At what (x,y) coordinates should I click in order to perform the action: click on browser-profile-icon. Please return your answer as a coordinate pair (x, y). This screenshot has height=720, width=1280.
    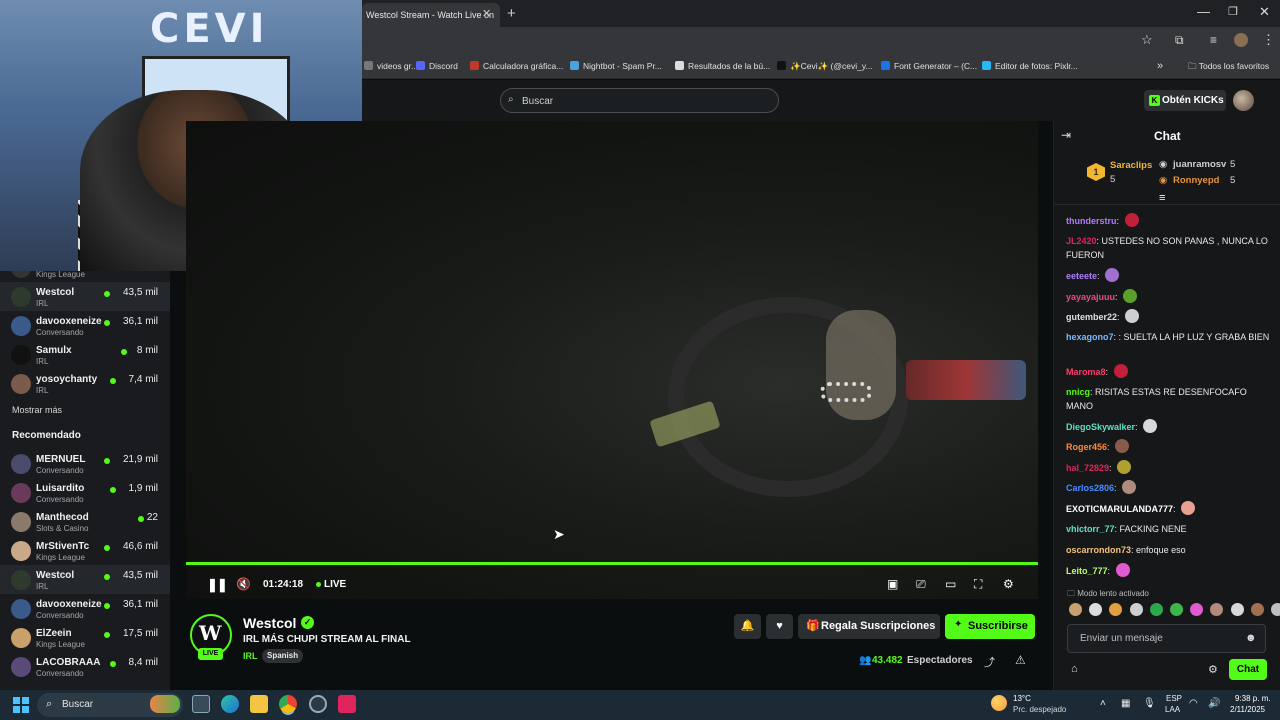
    Looking at the image, I should click on (1241, 40).